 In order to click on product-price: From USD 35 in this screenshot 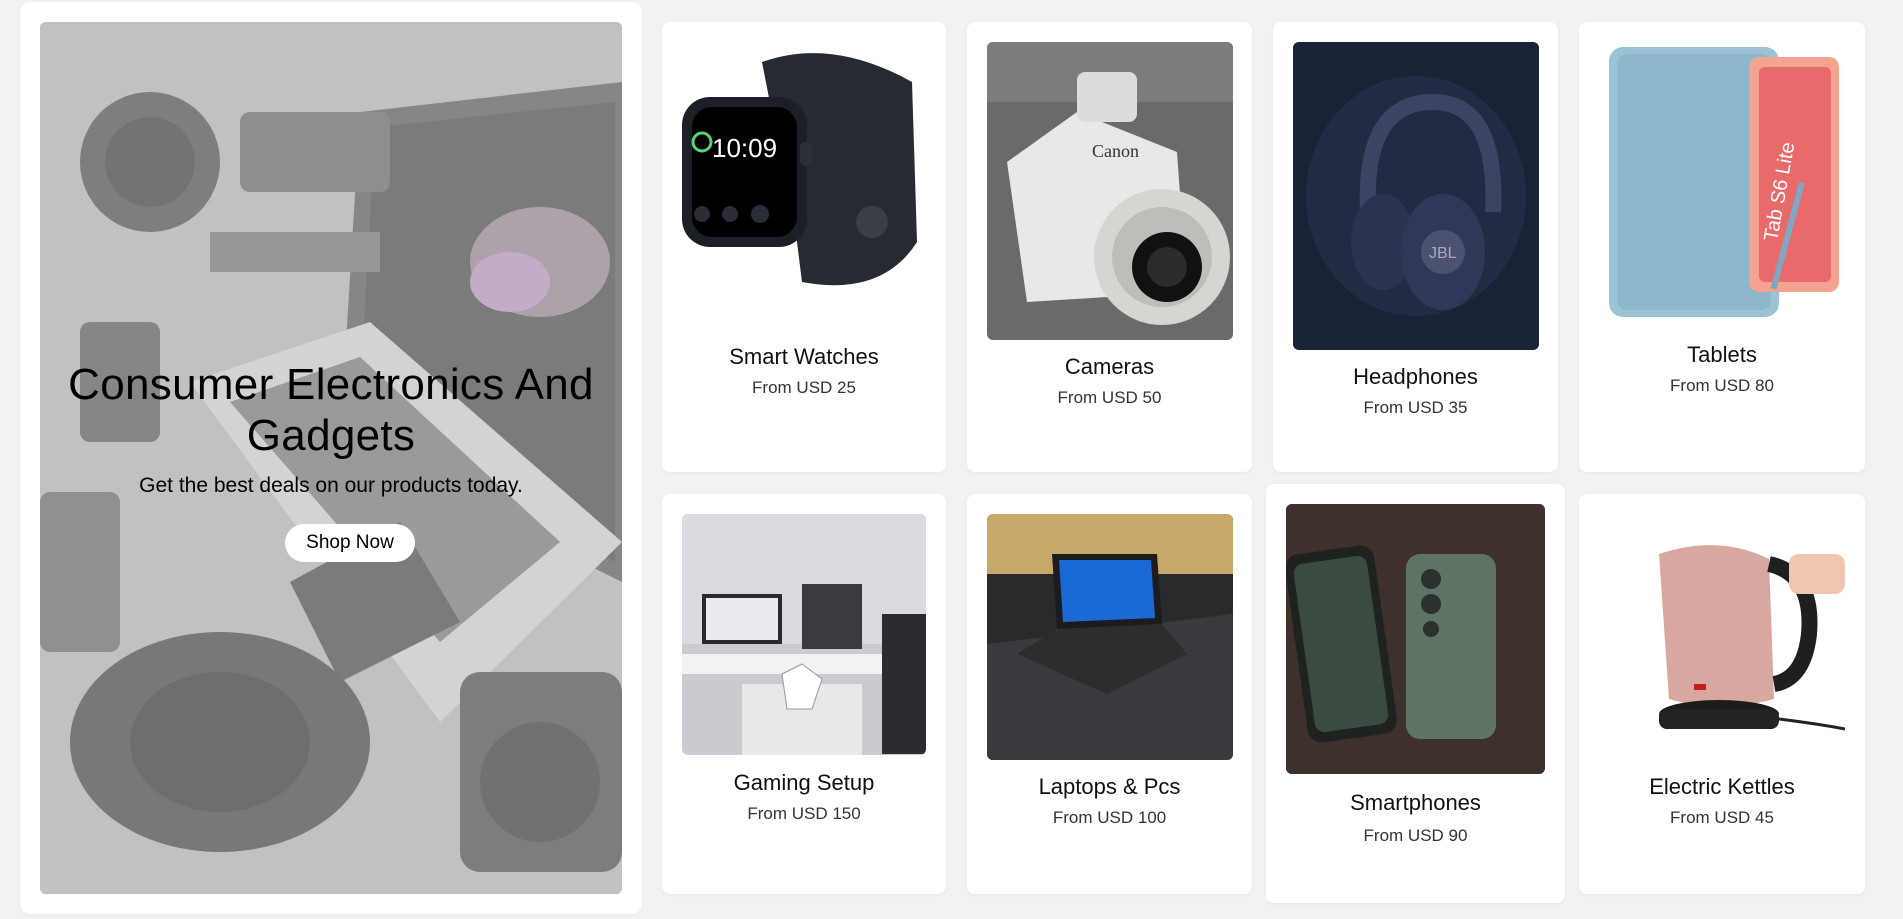, I will do `click(1415, 407)`.